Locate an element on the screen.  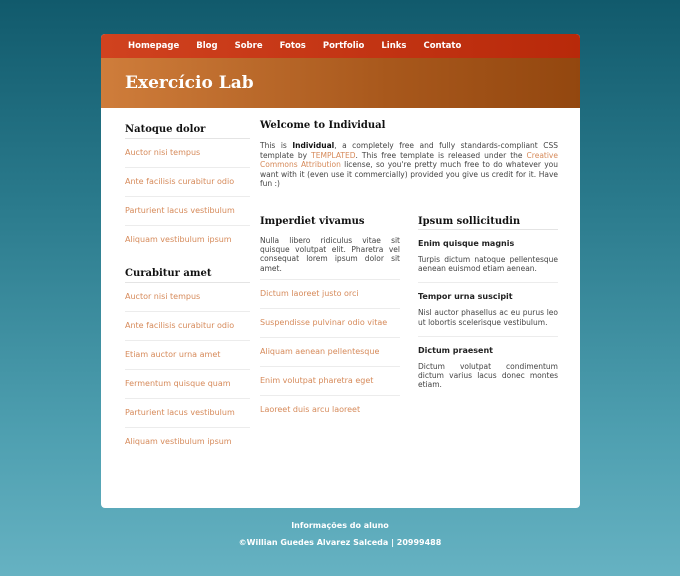
nav-homepage: Homepage is located at coordinates (153, 46).